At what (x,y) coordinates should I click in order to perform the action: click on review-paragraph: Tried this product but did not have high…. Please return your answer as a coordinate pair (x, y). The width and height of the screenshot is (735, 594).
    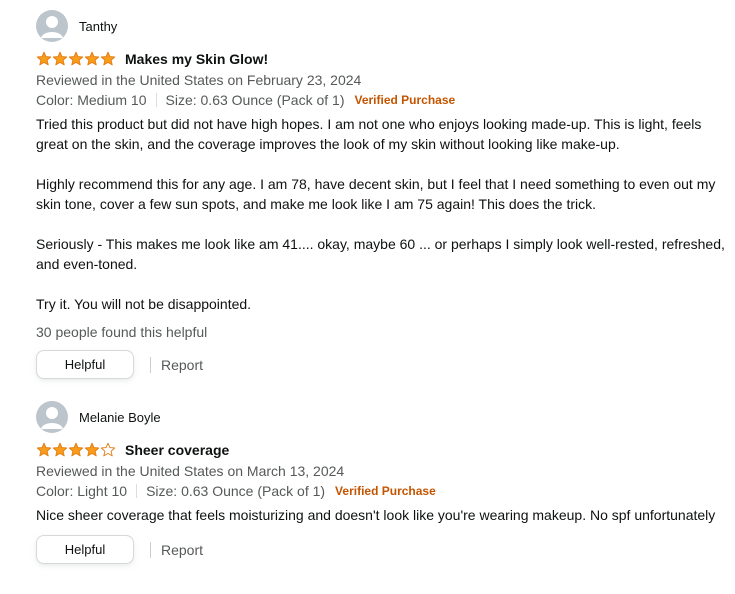
    Looking at the image, I should click on (369, 134).